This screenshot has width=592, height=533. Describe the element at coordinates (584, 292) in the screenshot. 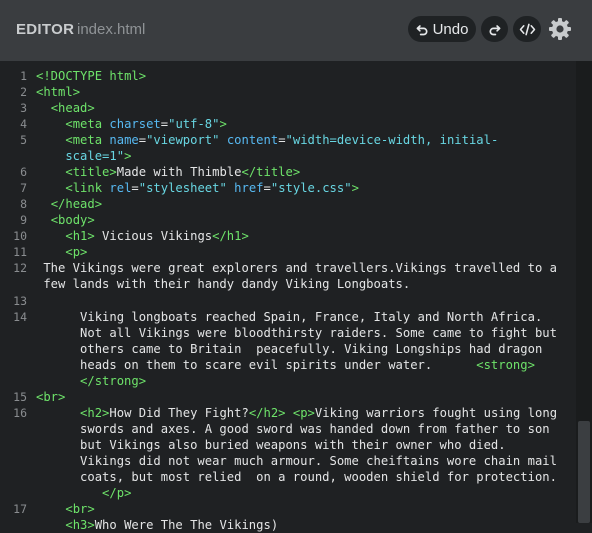

I see `vertical-scrollbar` at that location.